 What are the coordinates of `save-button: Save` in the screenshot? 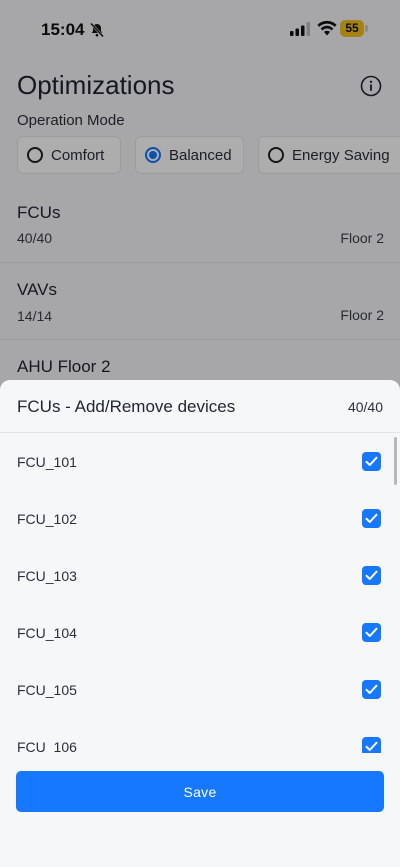 It's located at (200, 791).